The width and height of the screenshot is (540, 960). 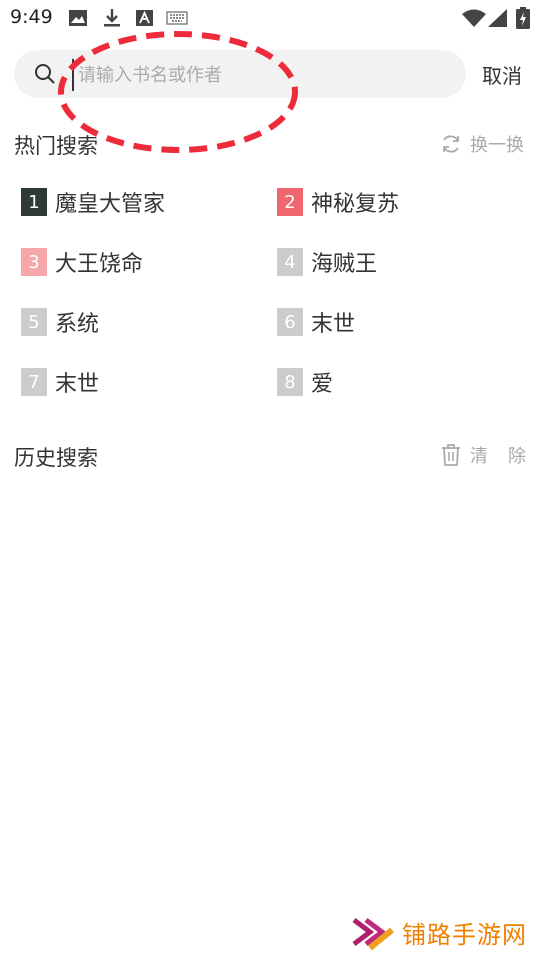 What do you see at coordinates (517, 456) in the screenshot?
I see `clear-label: 除` at bounding box center [517, 456].